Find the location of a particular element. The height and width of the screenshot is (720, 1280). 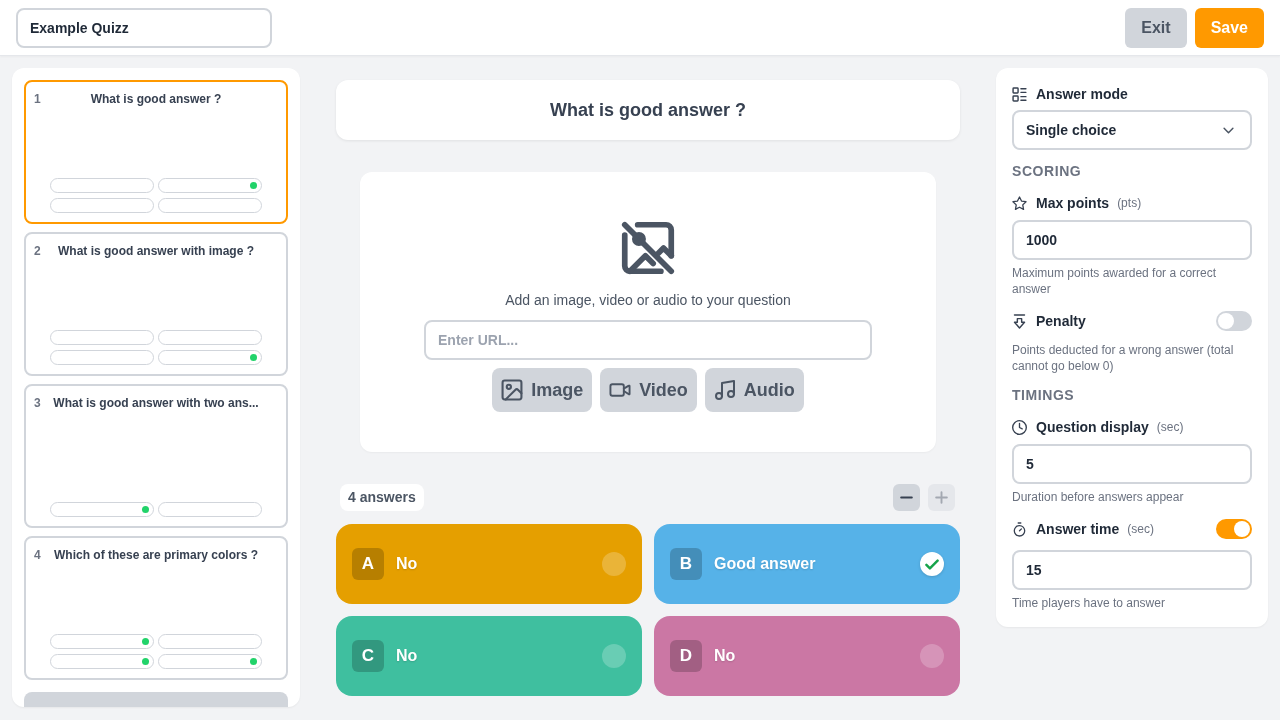

help-text: Points deducted for a wrong answer (total cannot go below 0) is located at coordinates (1123, 358).